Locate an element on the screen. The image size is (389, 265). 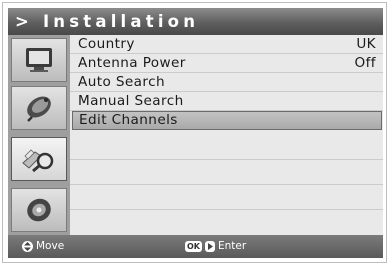
sidebar-item-antenna is located at coordinates (39, 108).